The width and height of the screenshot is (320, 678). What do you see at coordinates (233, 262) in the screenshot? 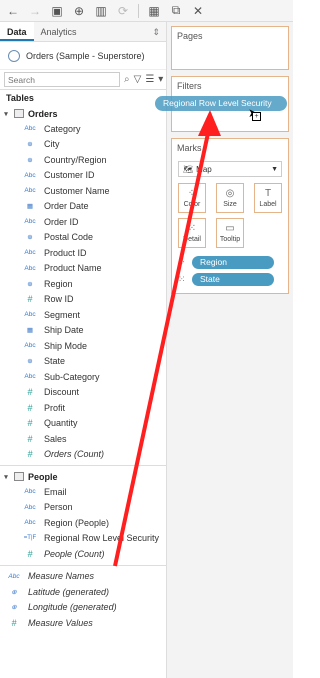
I see `region-pill: Region` at bounding box center [233, 262].